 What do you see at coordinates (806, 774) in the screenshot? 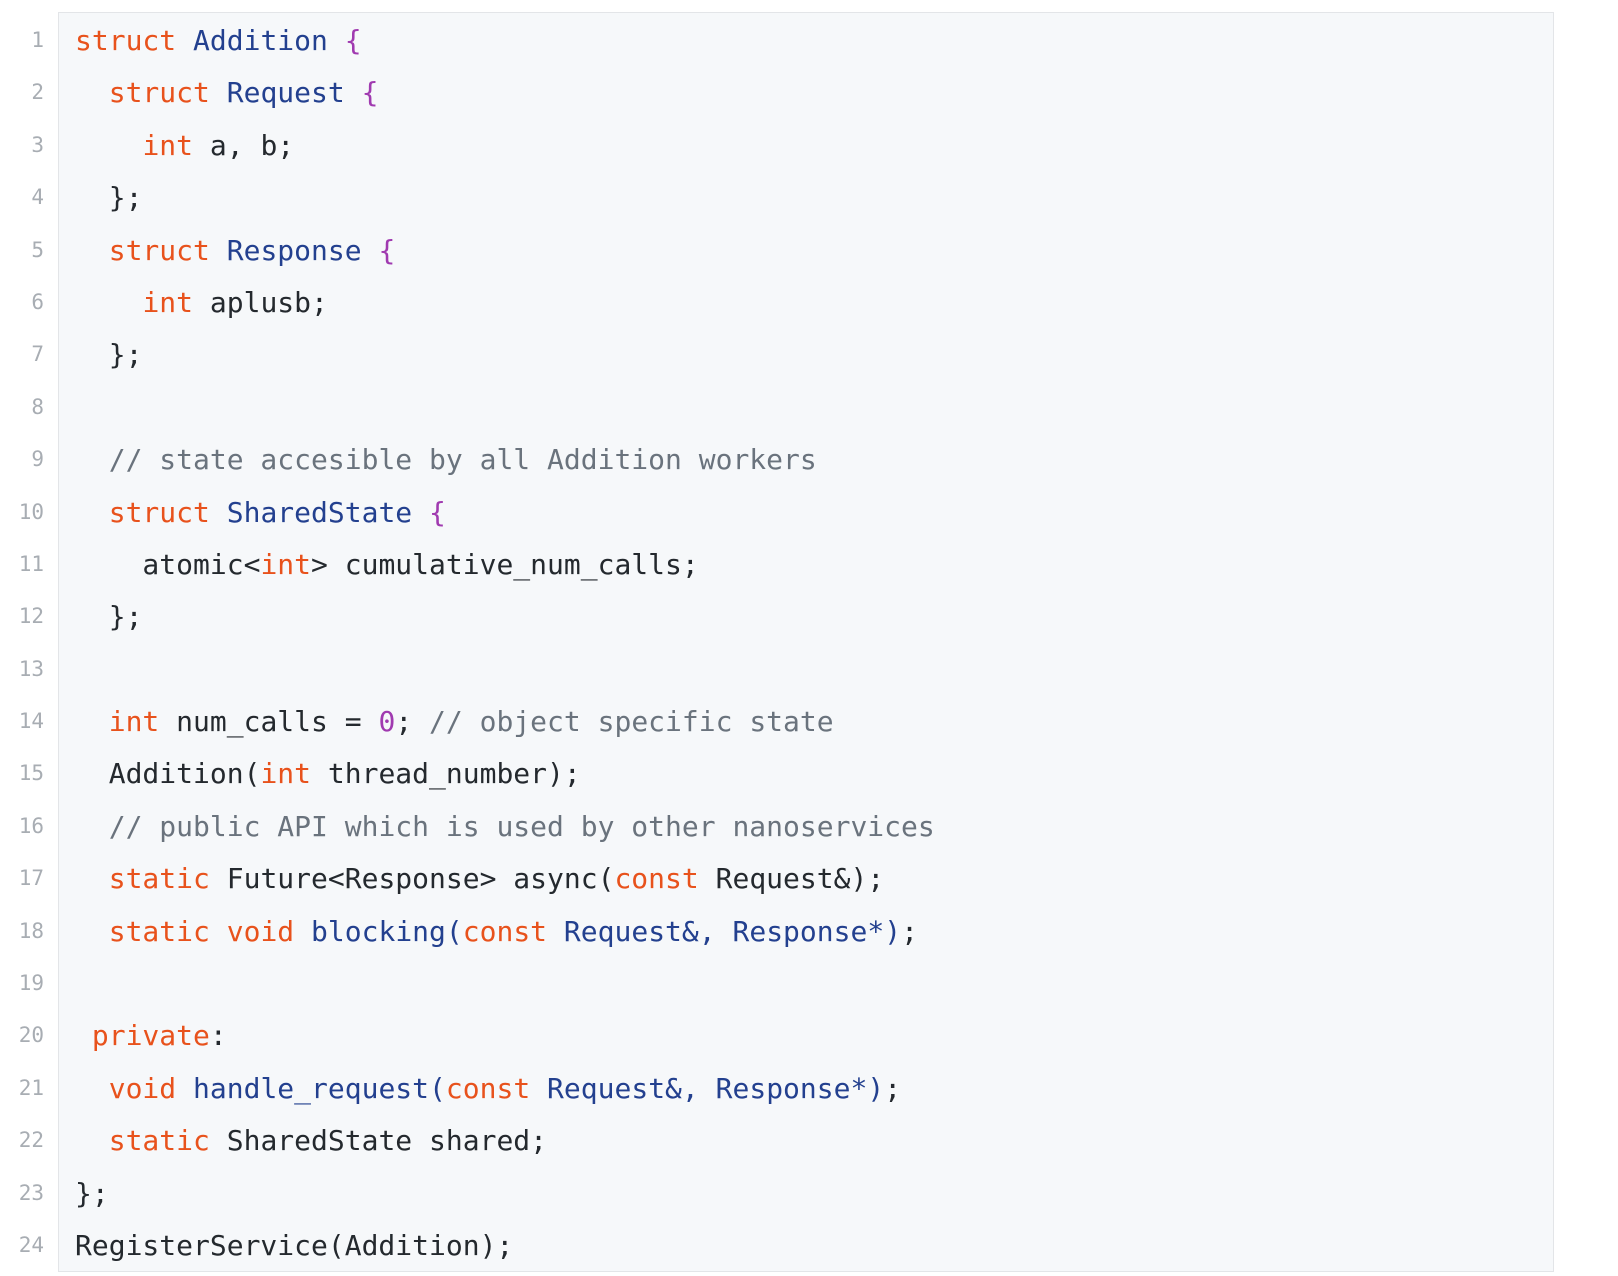
I see `code-line: Addition(int thread_number);` at bounding box center [806, 774].